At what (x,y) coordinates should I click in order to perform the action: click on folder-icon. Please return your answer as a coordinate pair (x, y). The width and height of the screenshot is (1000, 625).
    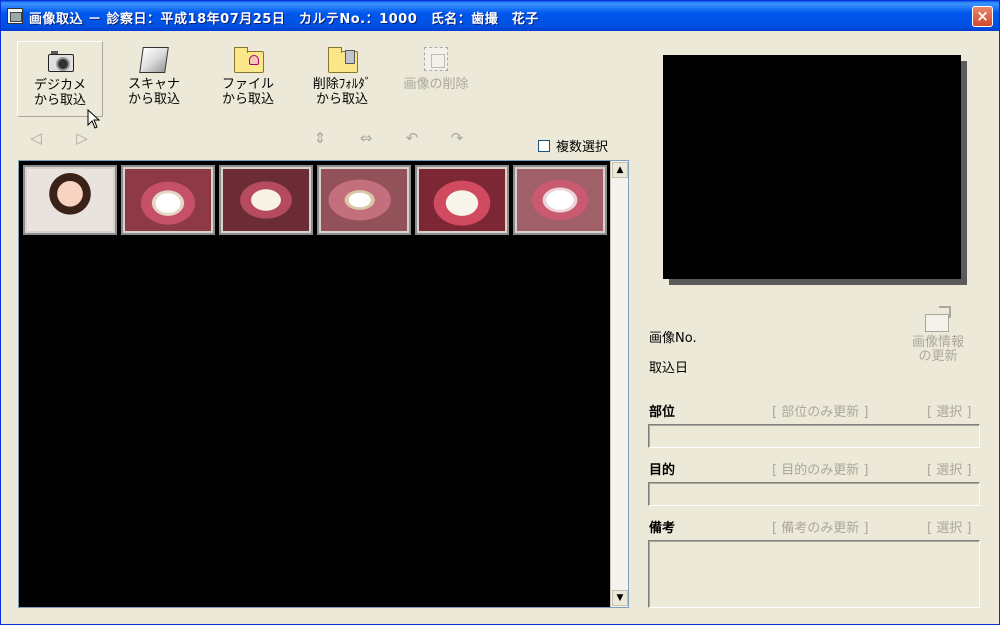
    Looking at the image, I should click on (248, 60).